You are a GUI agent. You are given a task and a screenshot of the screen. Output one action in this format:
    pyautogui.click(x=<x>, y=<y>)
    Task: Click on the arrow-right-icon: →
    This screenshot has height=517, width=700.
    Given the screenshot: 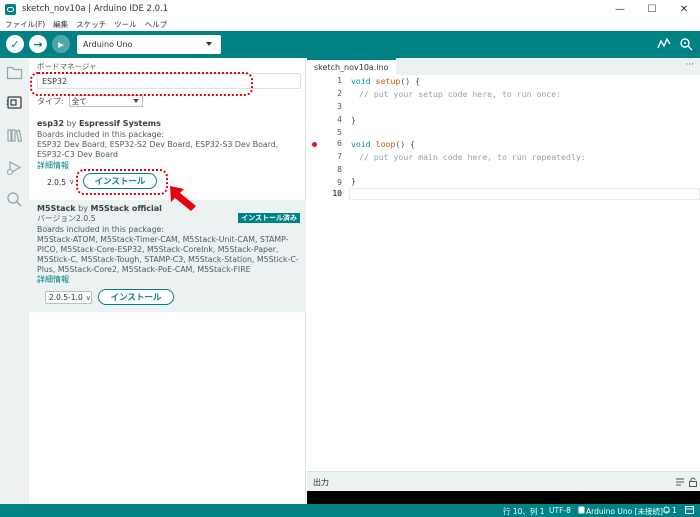 What is the action you would take?
    pyautogui.click(x=38, y=44)
    